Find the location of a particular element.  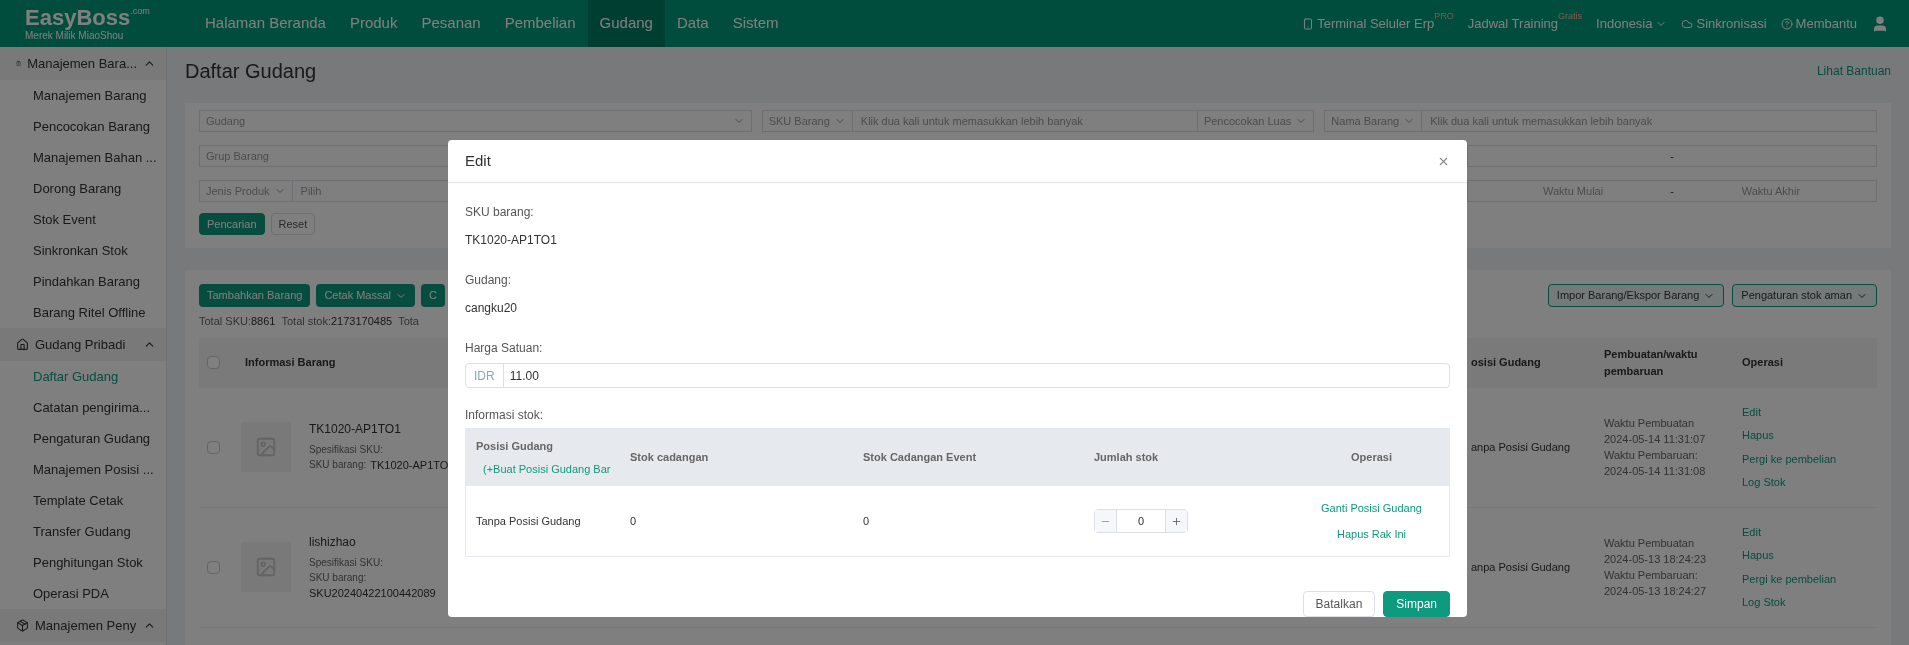

user-icon is located at coordinates (1880, 23).